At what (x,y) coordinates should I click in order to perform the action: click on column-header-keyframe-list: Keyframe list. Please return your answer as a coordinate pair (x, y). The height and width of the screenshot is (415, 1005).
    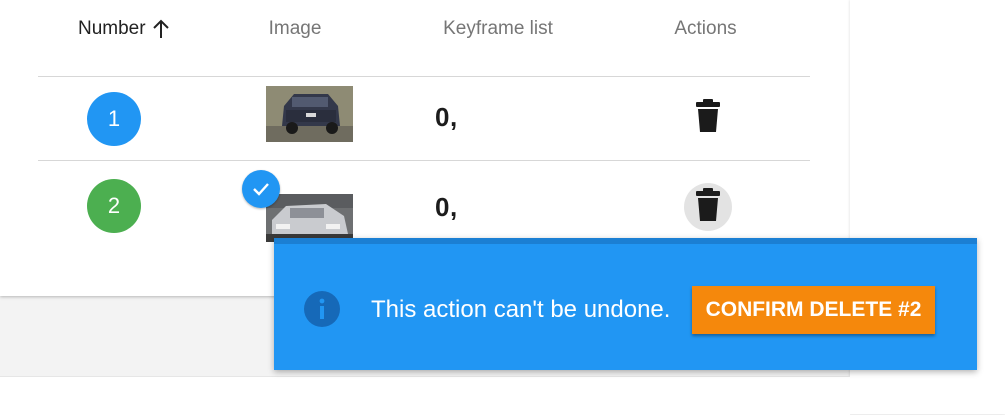
    Looking at the image, I should click on (498, 28).